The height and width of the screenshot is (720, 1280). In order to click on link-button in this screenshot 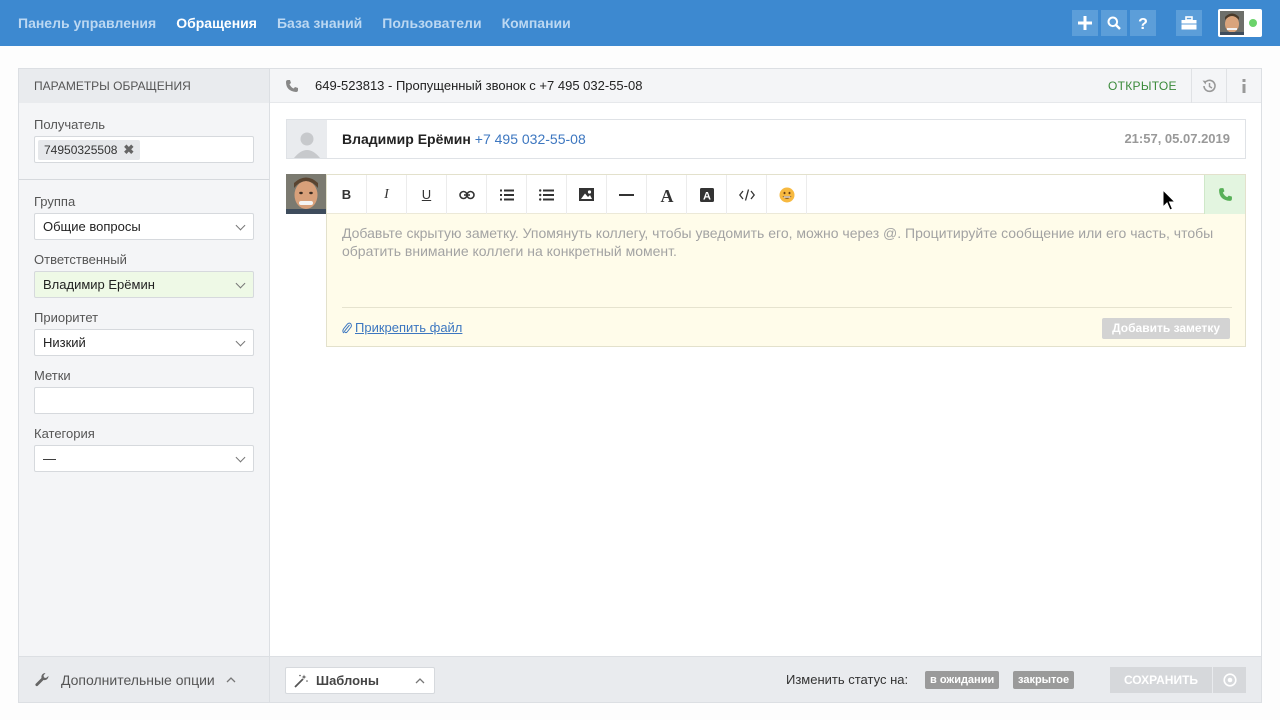, I will do `click(467, 194)`.